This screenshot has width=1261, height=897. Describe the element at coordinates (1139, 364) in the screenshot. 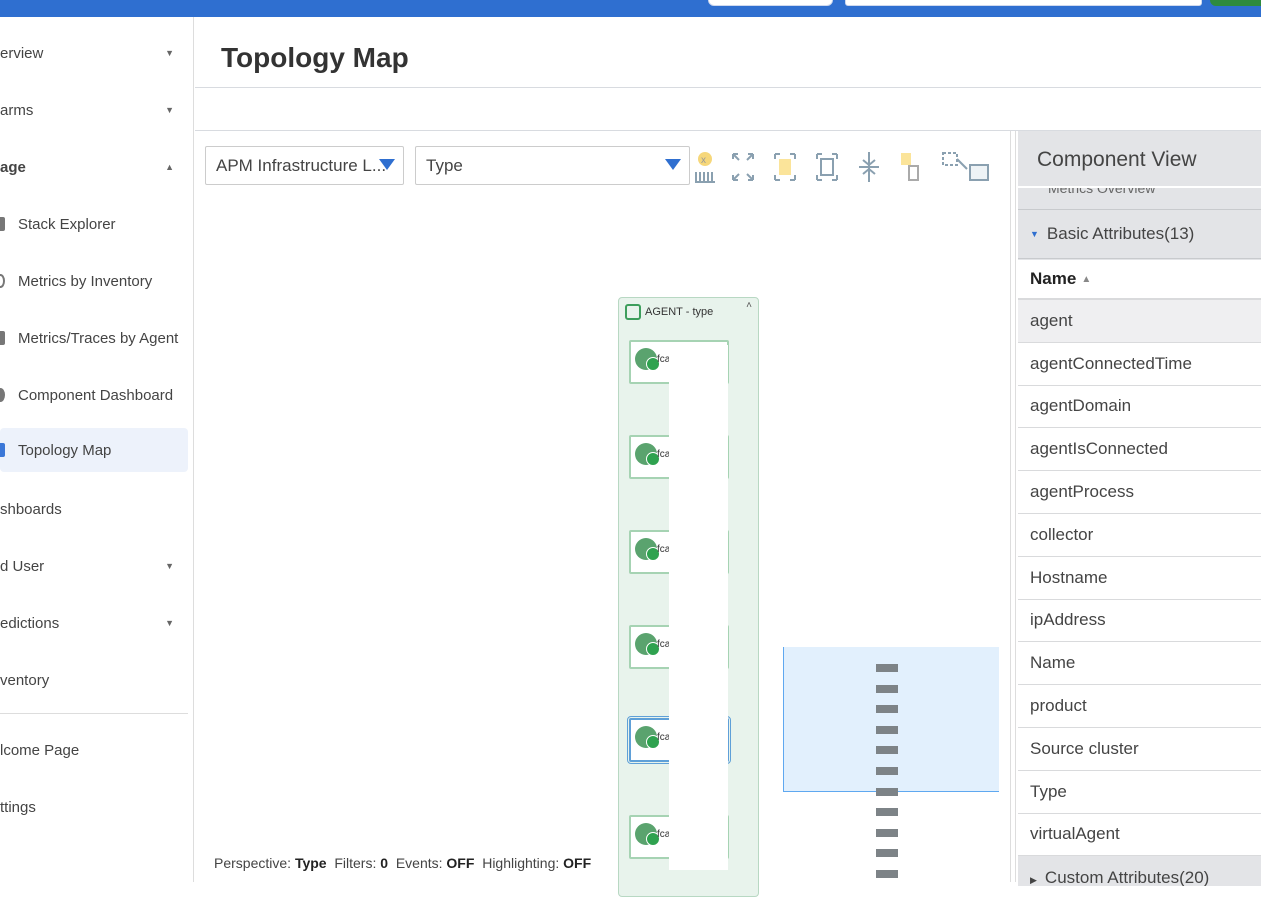

I see `table-row: agentConnectedTime` at that location.